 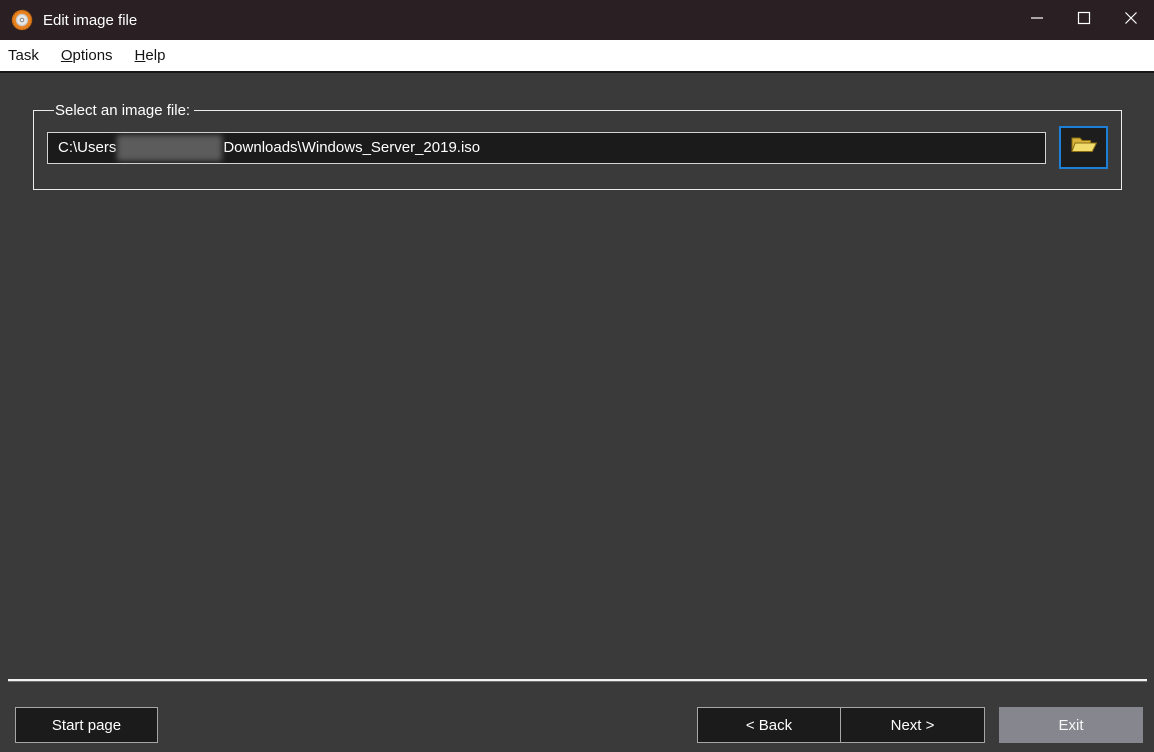 I want to click on minimize-button, so click(x=1036, y=20).